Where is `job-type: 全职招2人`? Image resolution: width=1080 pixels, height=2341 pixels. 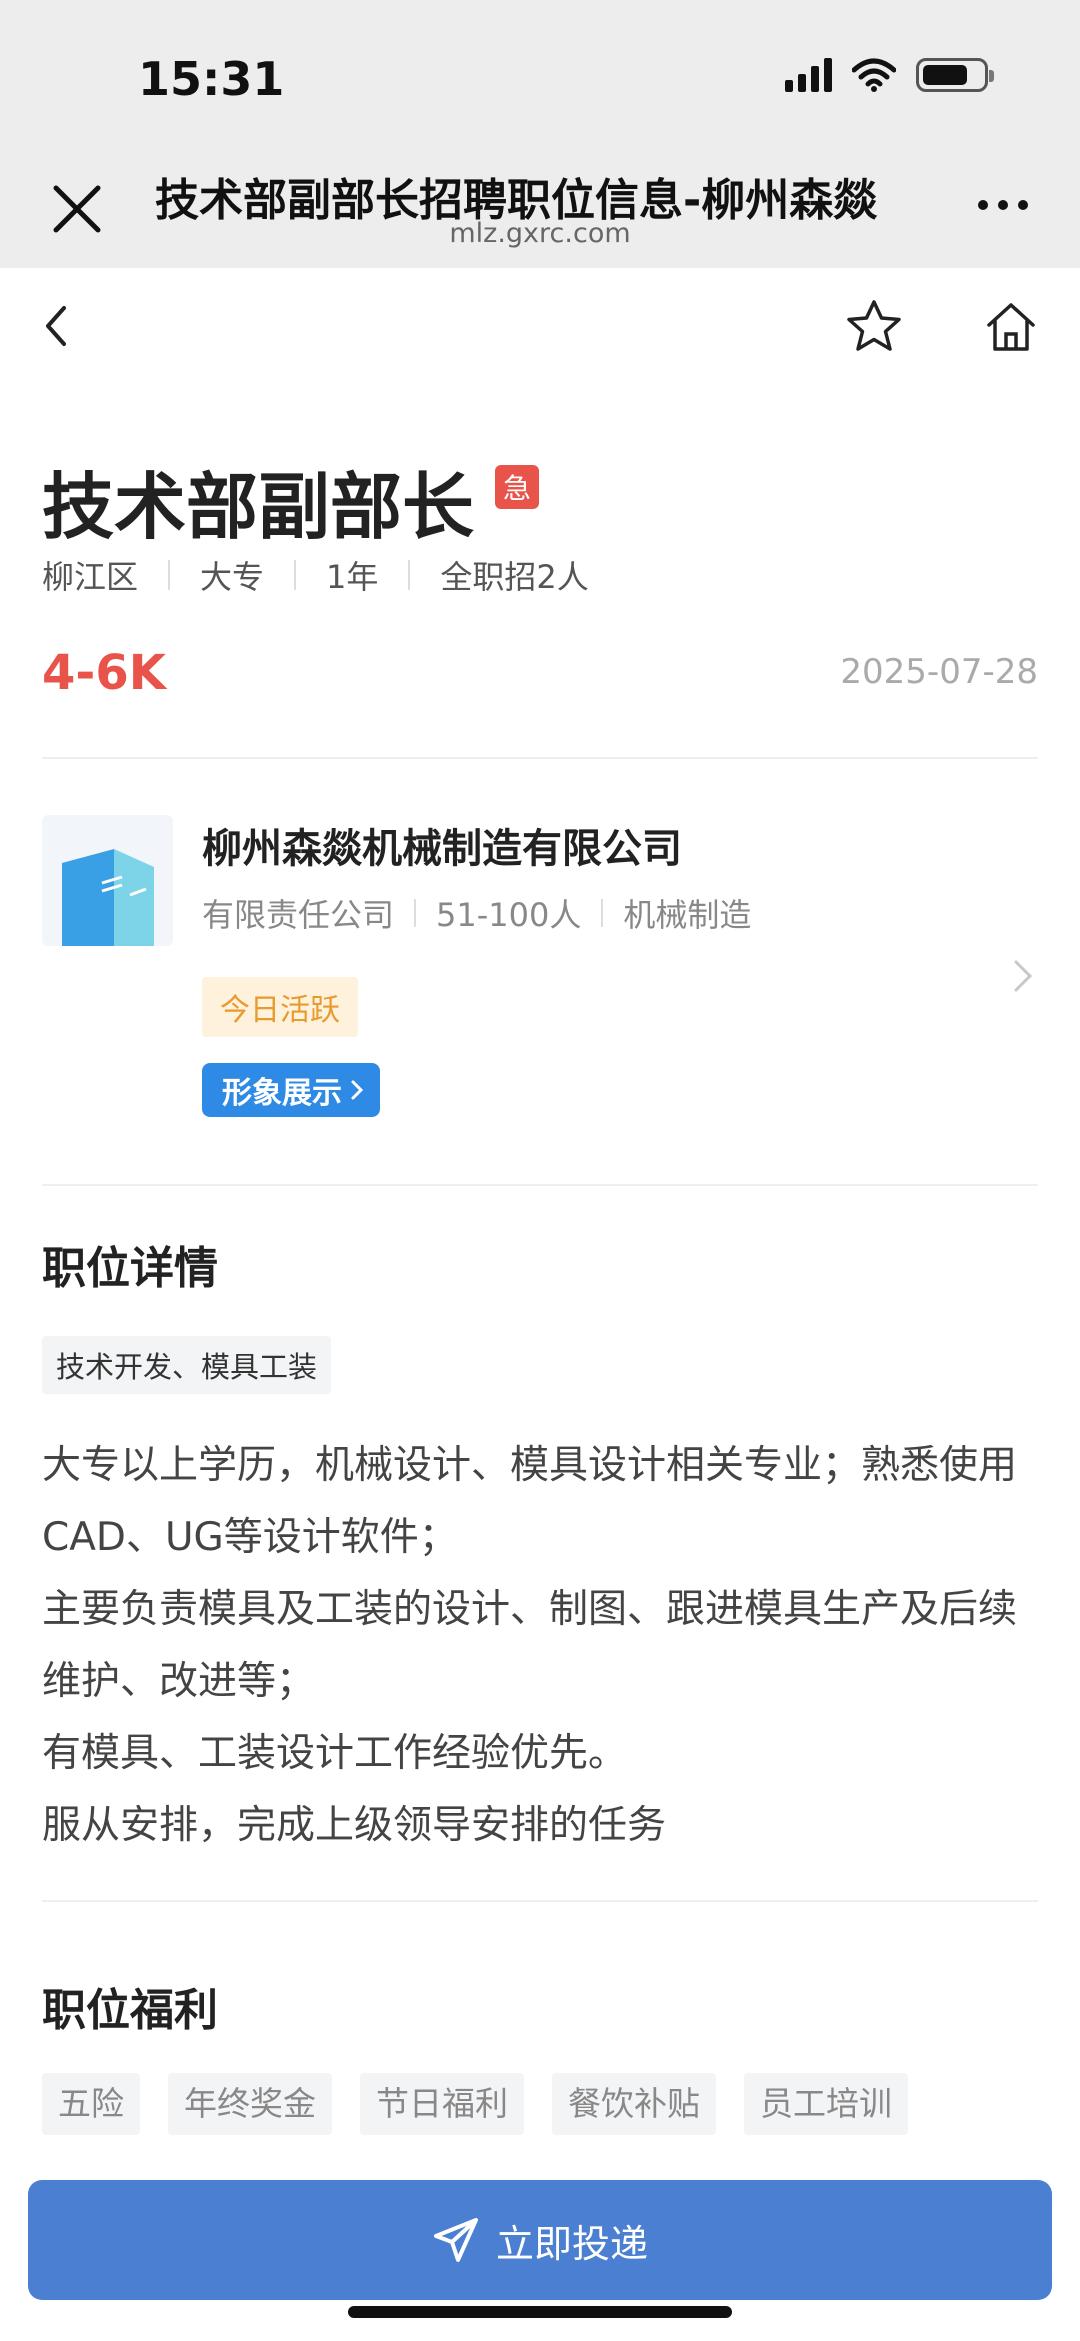 job-type: 全职招2人 is located at coordinates (514, 577).